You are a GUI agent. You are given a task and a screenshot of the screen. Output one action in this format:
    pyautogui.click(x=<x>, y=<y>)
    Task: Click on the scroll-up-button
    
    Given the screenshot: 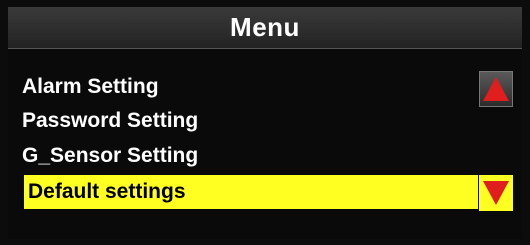 What is the action you would take?
    pyautogui.click(x=496, y=89)
    